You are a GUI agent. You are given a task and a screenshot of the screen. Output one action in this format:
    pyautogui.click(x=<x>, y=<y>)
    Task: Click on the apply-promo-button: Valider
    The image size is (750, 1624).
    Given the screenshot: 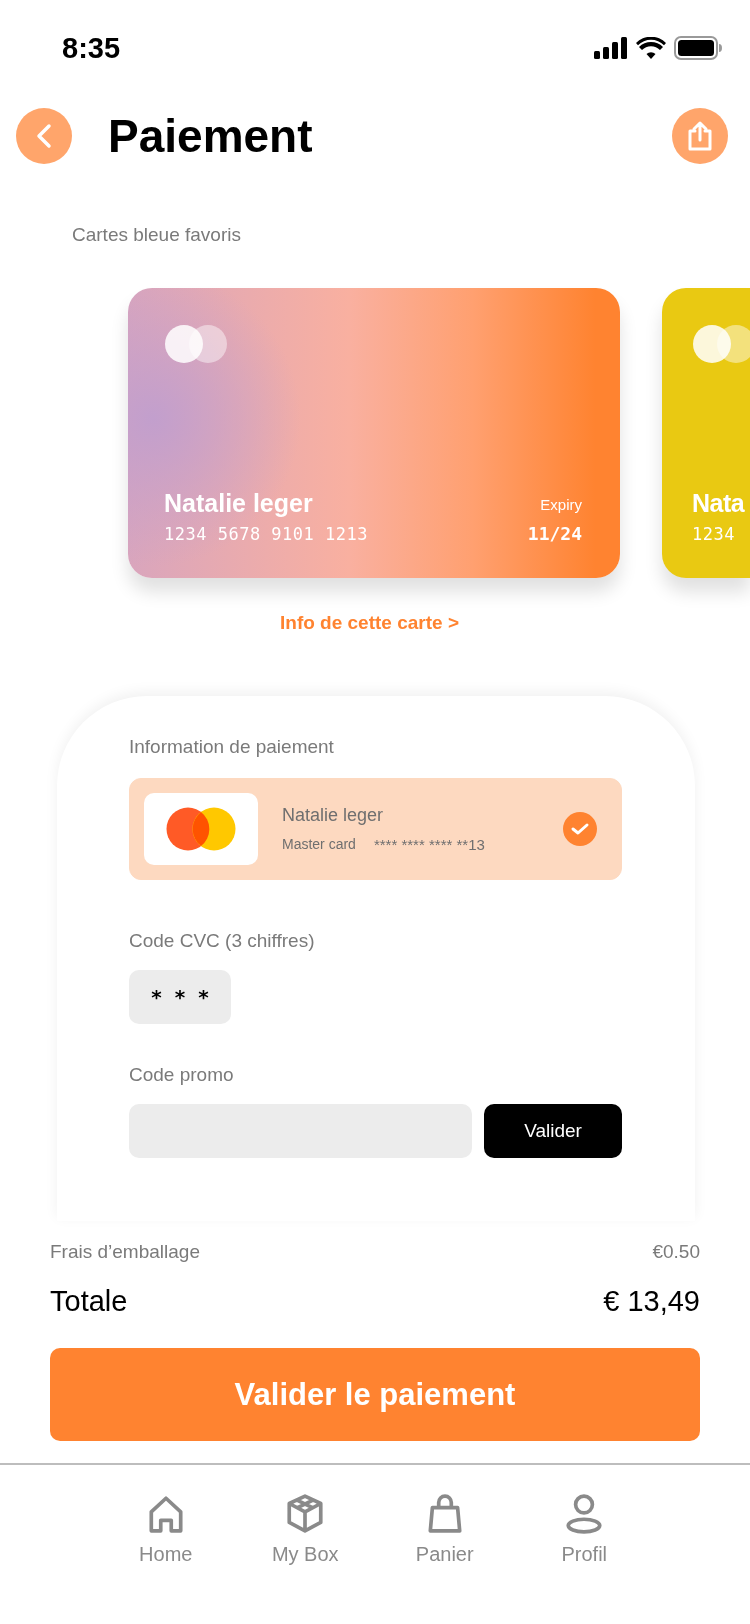 What is the action you would take?
    pyautogui.click(x=553, y=1131)
    